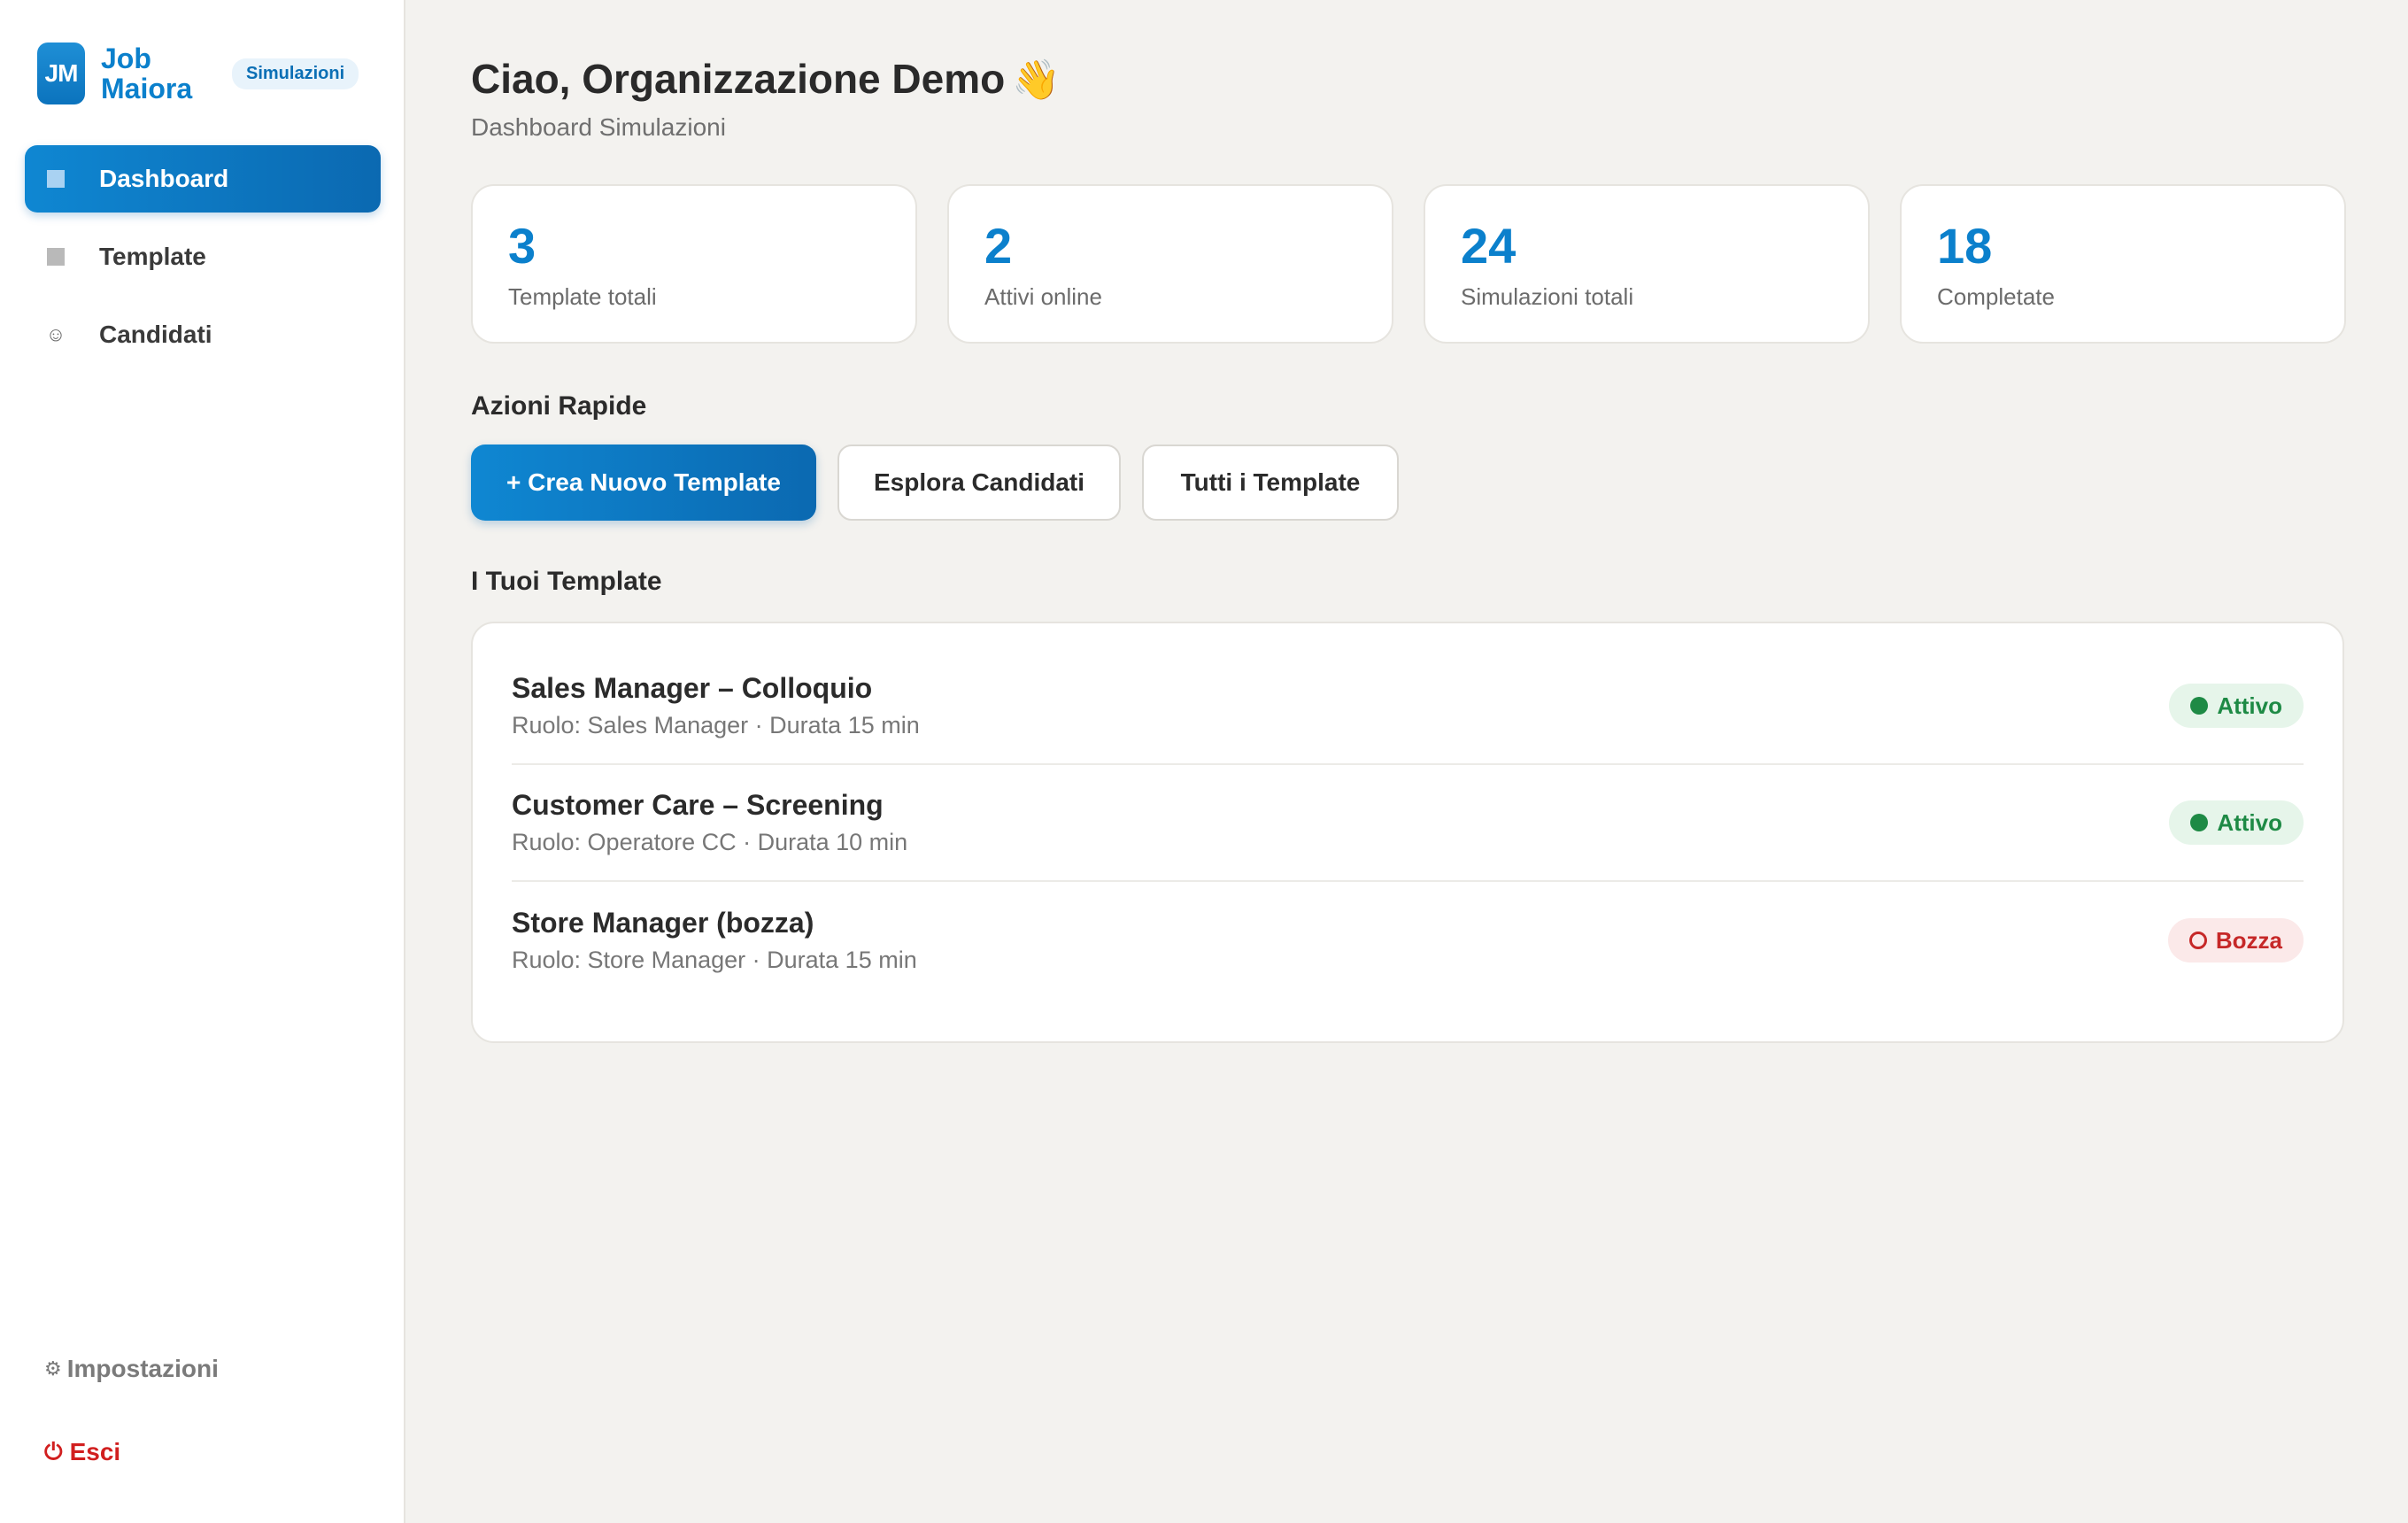  Describe the element at coordinates (663, 923) in the screenshot. I see `template-title: Store Manager (bozza)` at that location.